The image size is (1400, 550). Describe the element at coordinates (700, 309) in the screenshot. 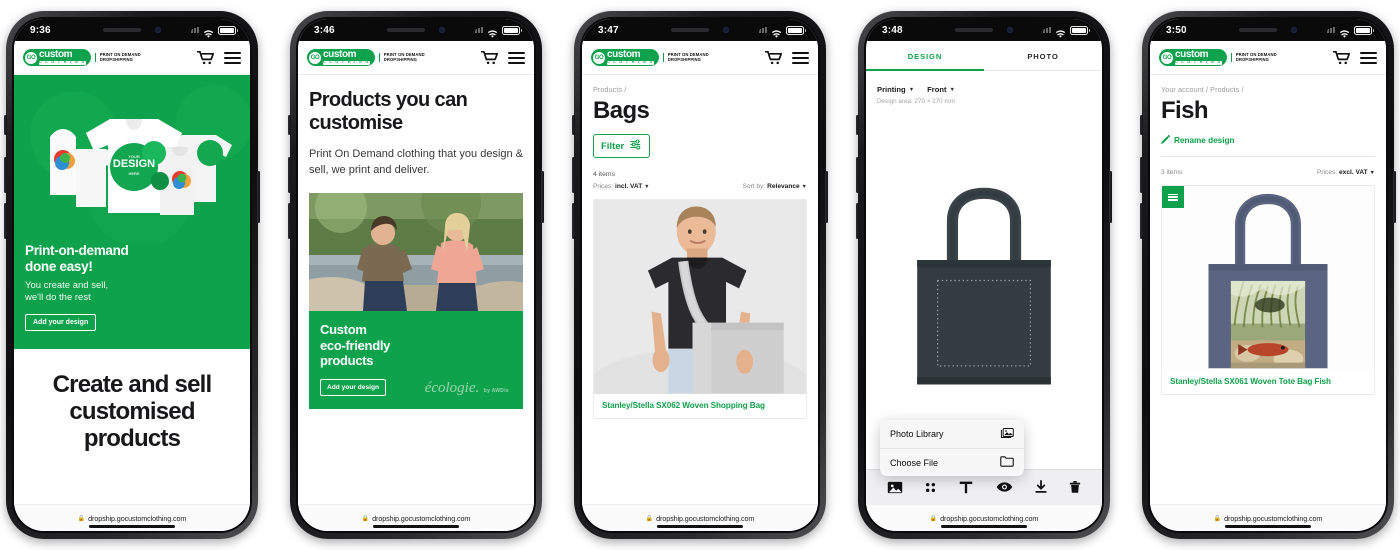

I see `product-card: Stanley/Stella SX062 Woven Shopping Bag` at that location.